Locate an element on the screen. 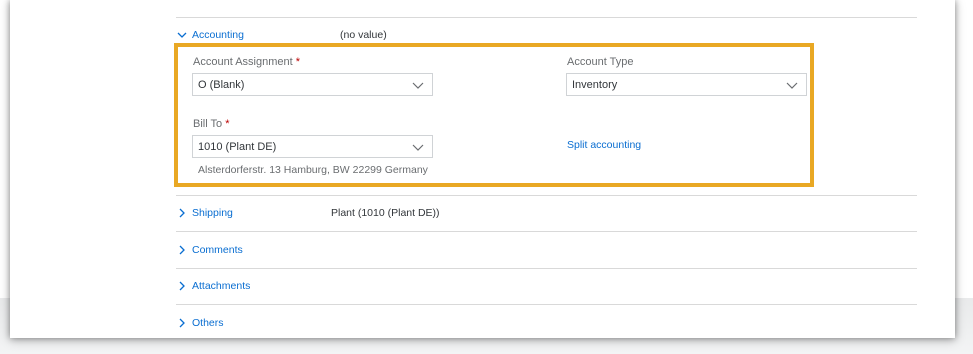 This screenshot has width=973, height=354. others-section-label: Others is located at coordinates (208, 323).